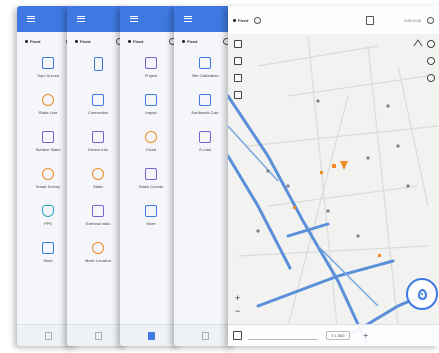 The height and width of the screenshot is (353, 439). What do you see at coordinates (151, 112) in the screenshot?
I see `menu-item-label: Import` at bounding box center [151, 112].